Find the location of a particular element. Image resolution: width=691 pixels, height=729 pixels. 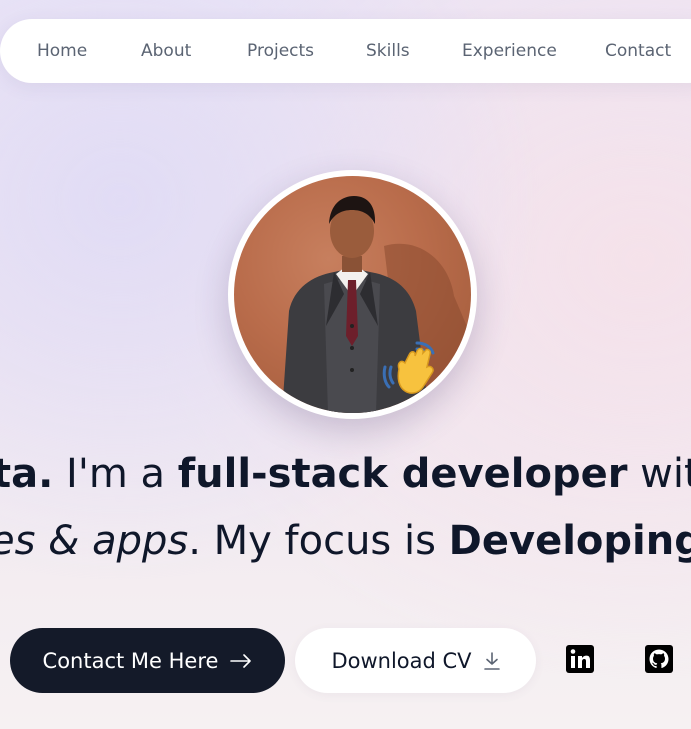

nav-projects: Projects is located at coordinates (280, 51).